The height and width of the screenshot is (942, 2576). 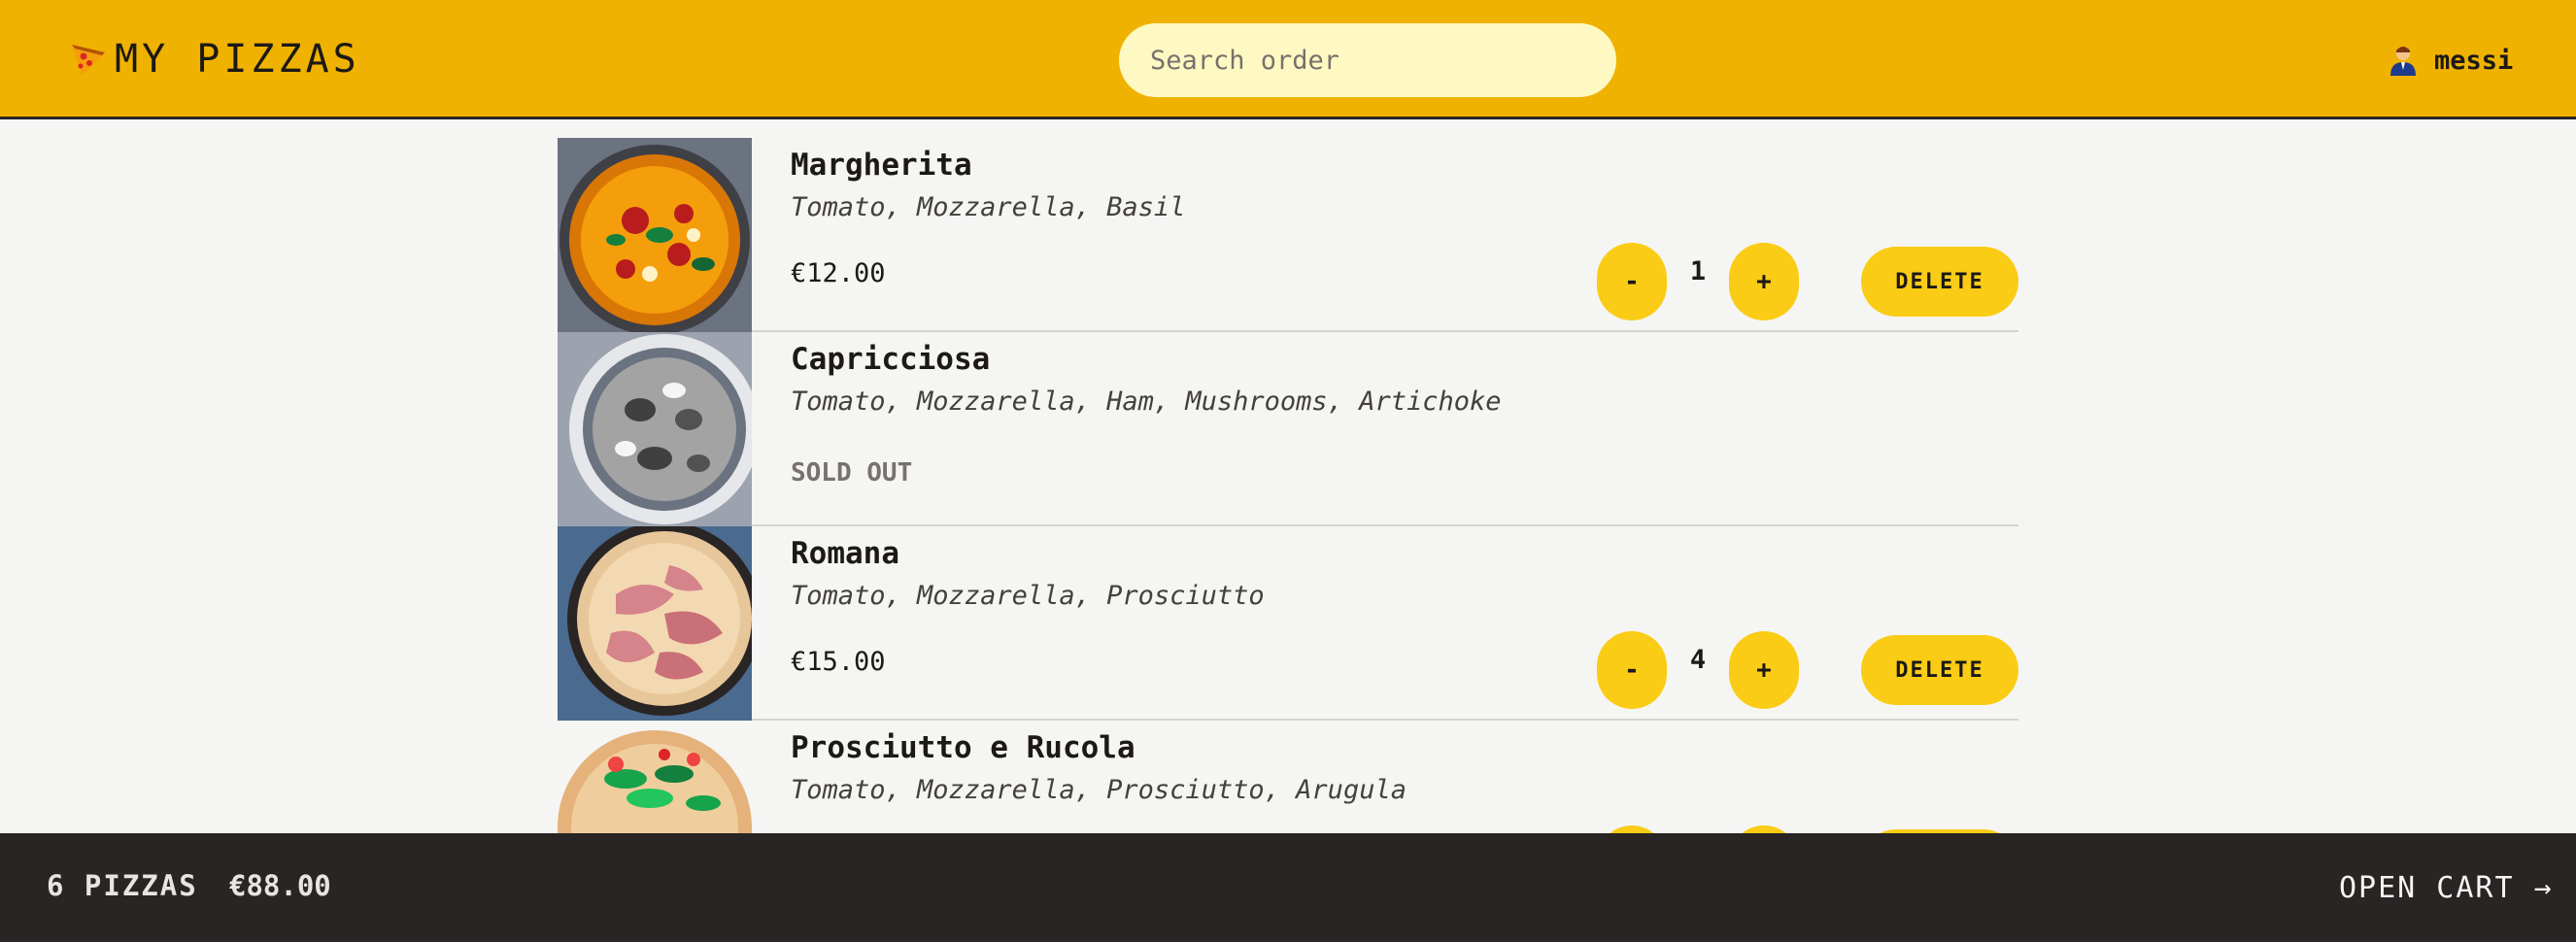 I want to click on sold-out-label: Sold out, so click(x=852, y=473).